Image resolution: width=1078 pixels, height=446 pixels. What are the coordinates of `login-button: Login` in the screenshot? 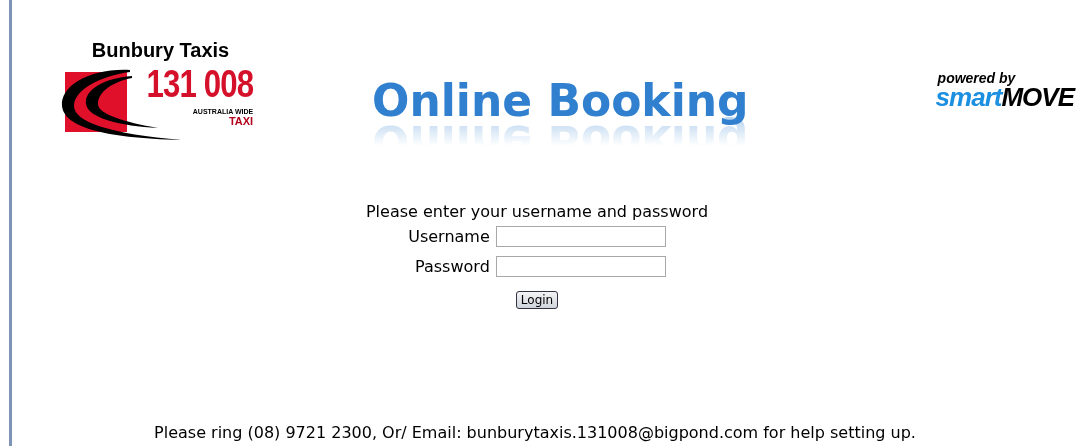 It's located at (537, 300).